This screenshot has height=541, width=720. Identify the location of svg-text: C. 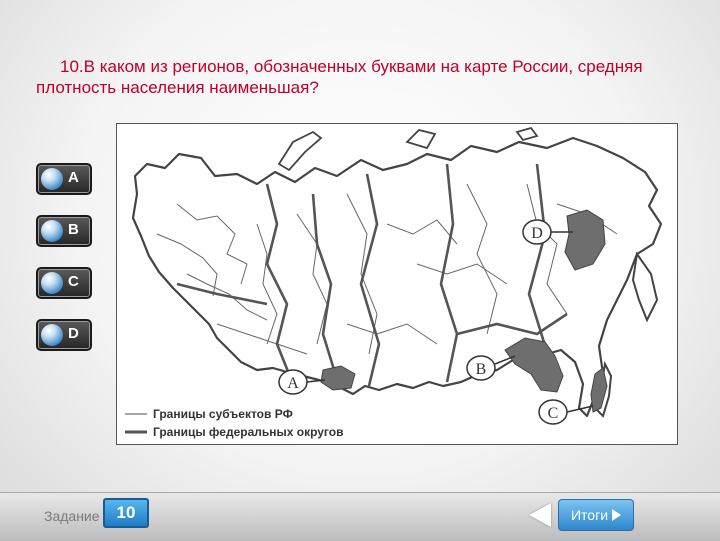
(553, 413).